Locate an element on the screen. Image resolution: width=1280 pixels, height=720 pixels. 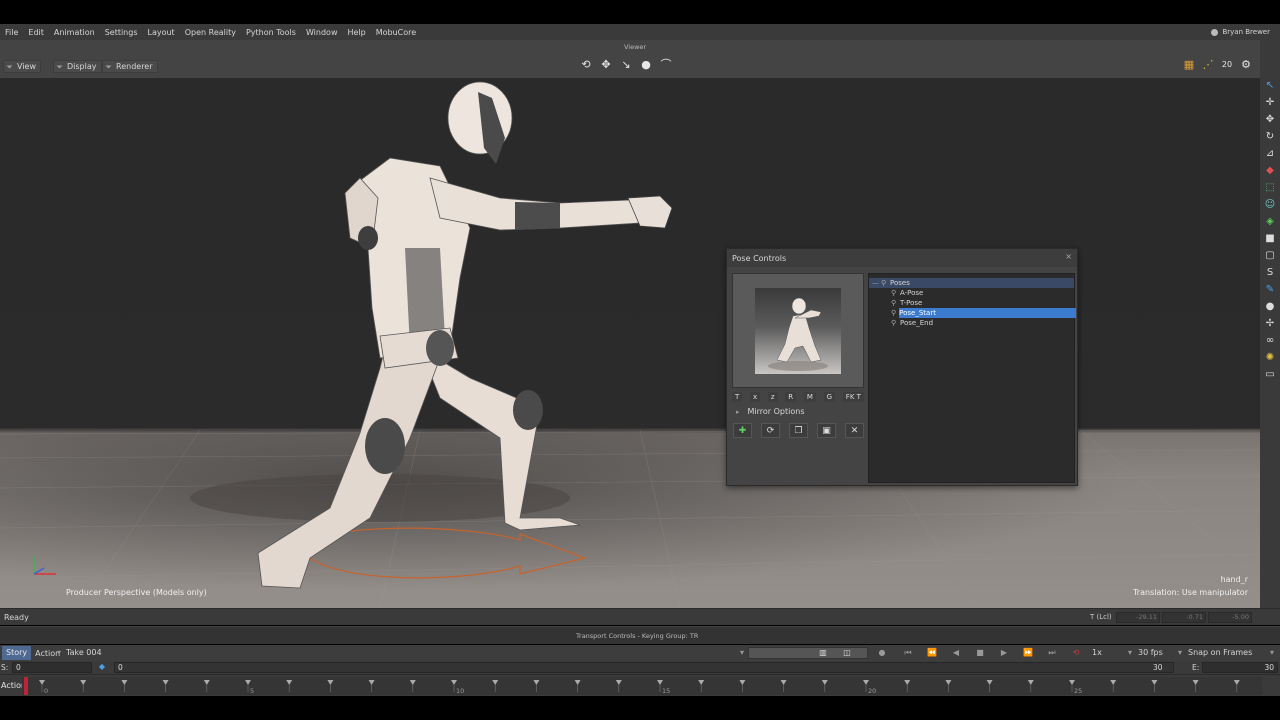
playhead is located at coordinates (26, 686).